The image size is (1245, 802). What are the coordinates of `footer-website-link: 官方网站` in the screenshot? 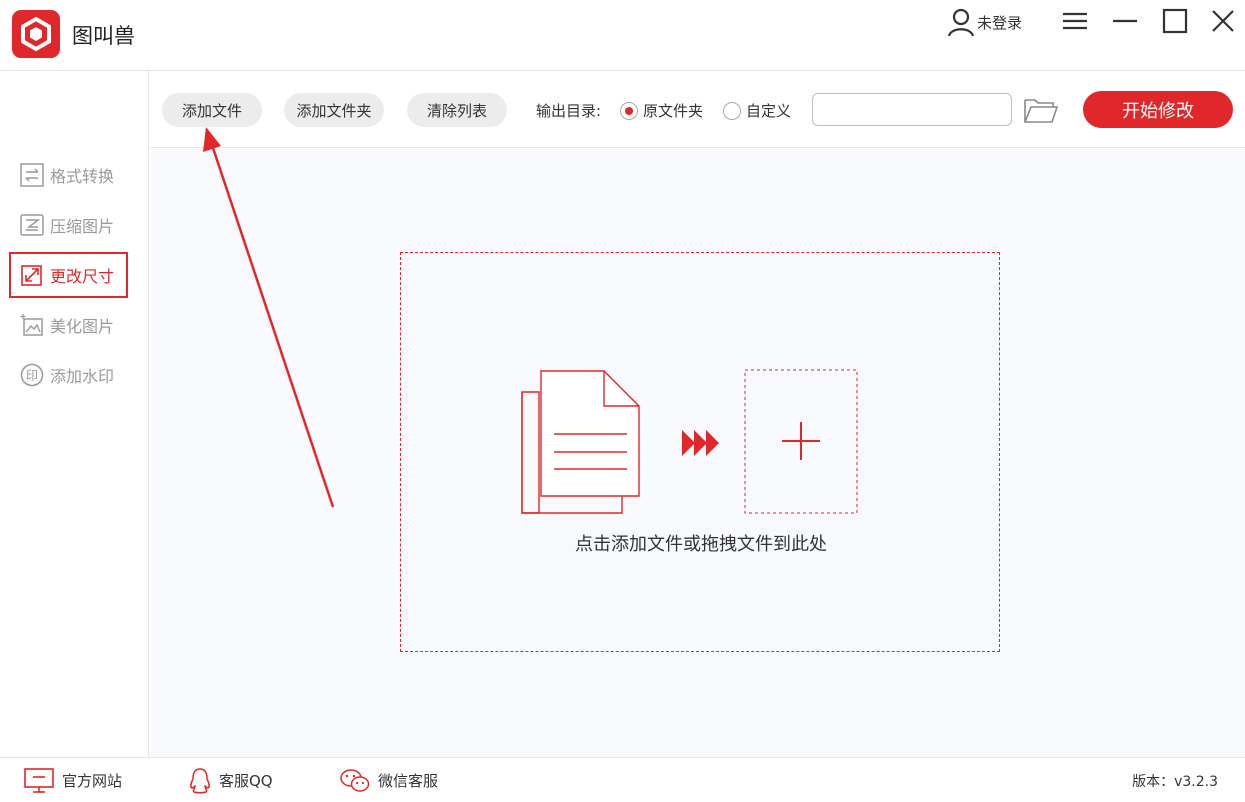 It's located at (73, 780).